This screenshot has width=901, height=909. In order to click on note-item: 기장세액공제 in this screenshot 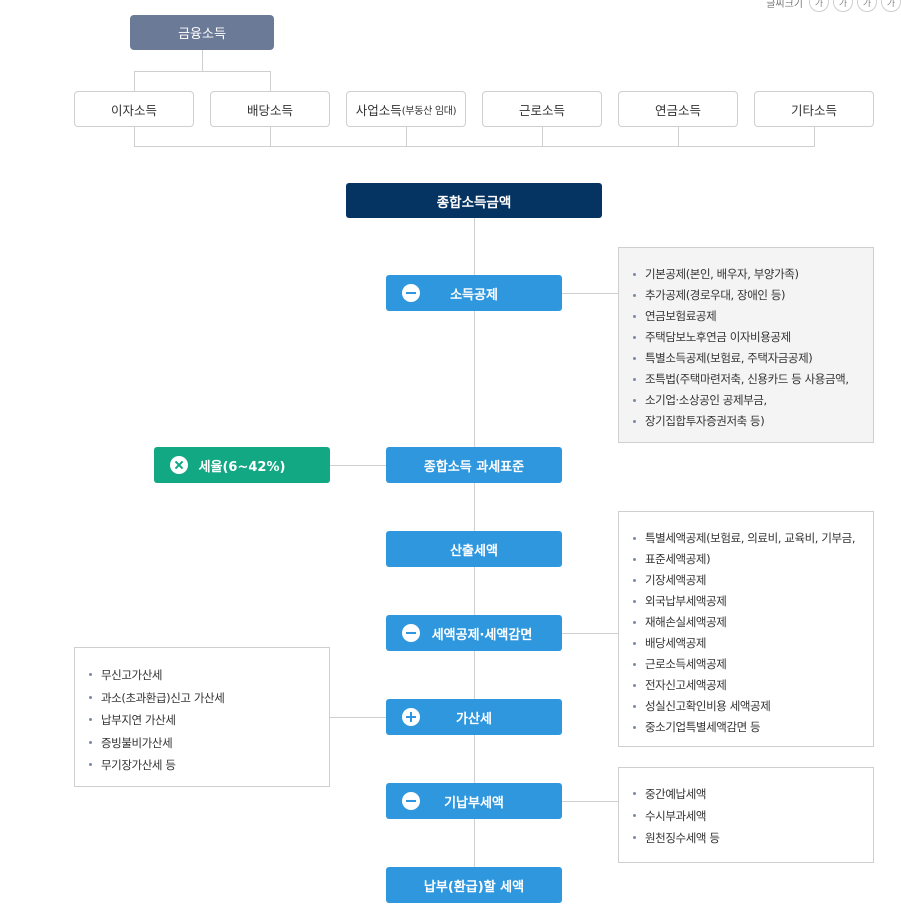, I will do `click(753, 580)`.